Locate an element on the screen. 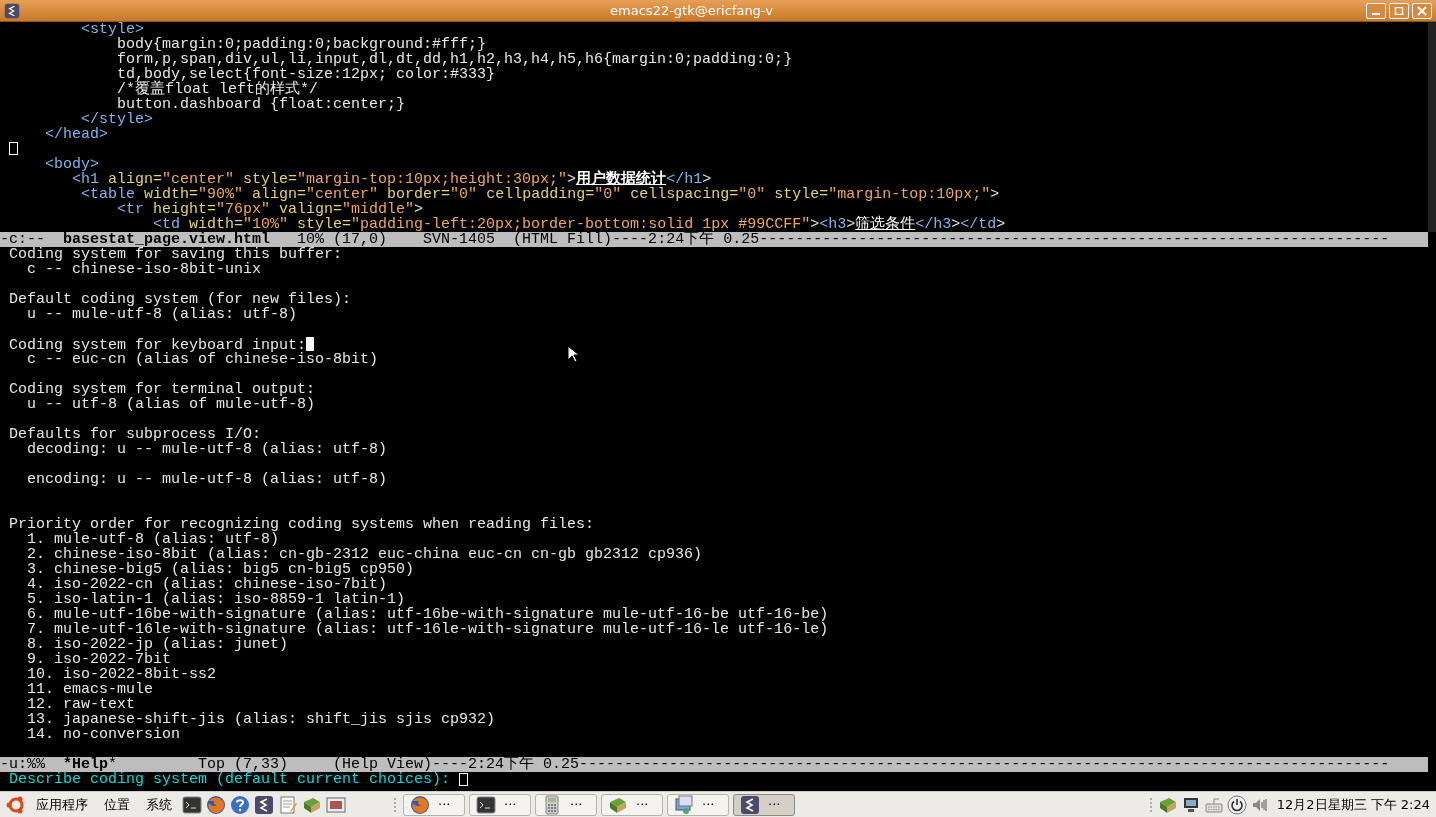 The height and width of the screenshot is (817, 1436). help-text-line: 11. emacs-mule is located at coordinates (90, 689).